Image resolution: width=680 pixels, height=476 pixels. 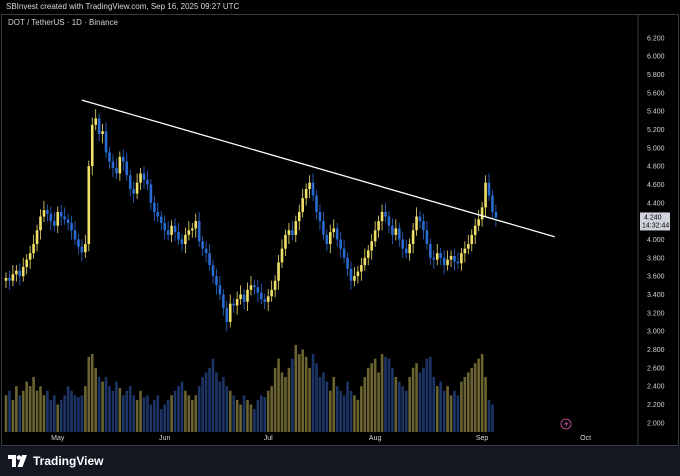 What do you see at coordinates (656, 405) in the screenshot?
I see `y-tick-label: 2.200` at bounding box center [656, 405].